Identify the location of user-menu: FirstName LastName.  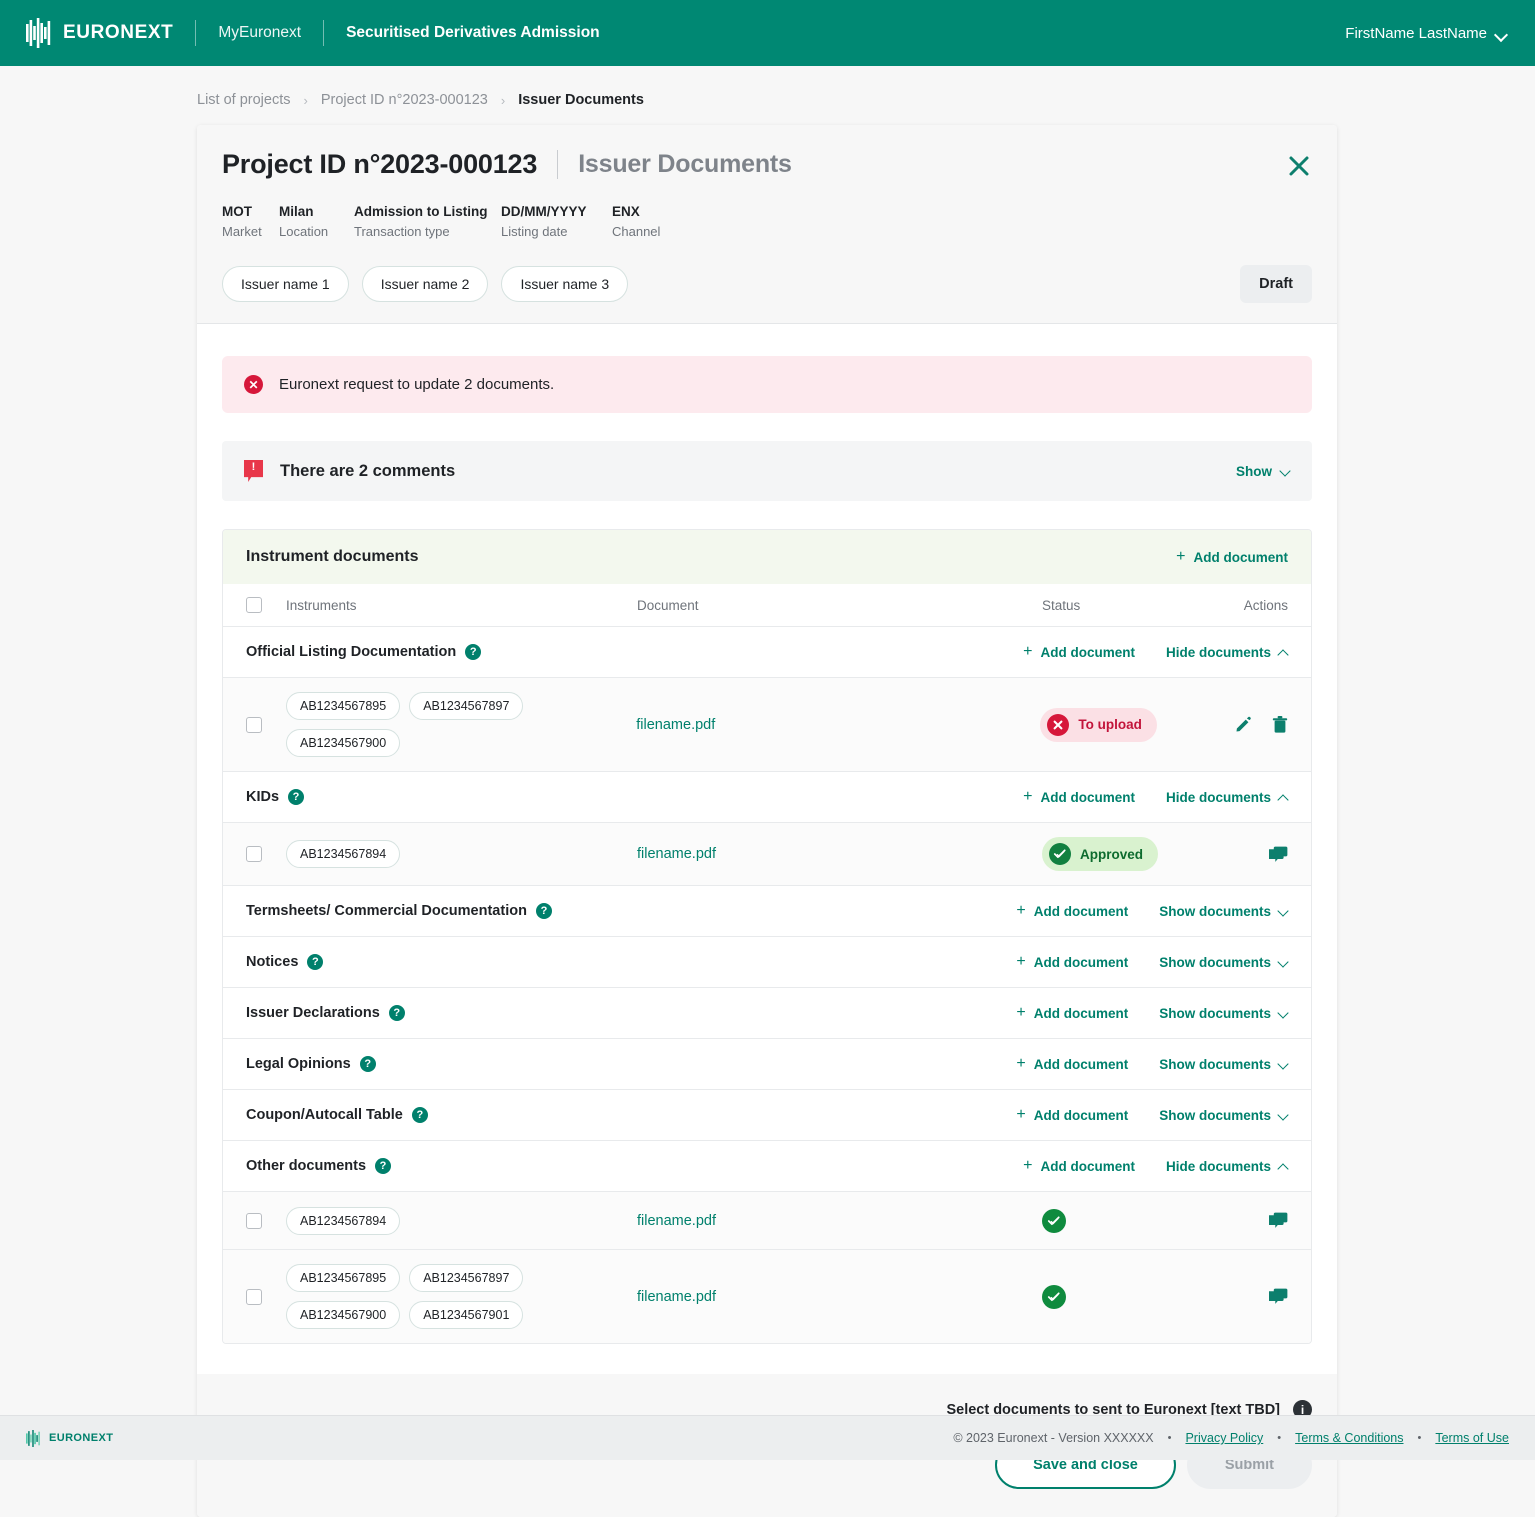
(1426, 33).